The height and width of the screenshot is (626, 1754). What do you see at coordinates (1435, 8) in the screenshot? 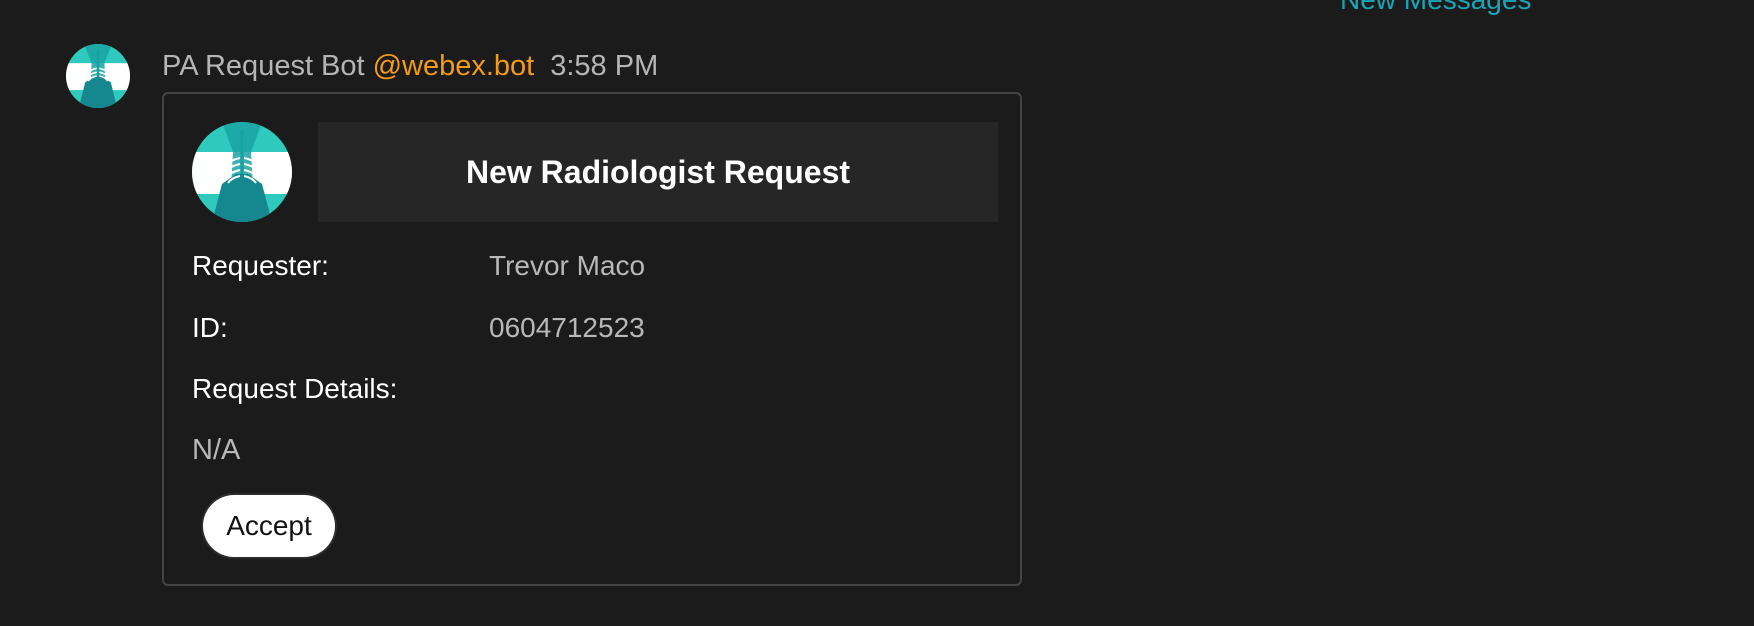
I see `new-messages-link: New Messages` at bounding box center [1435, 8].